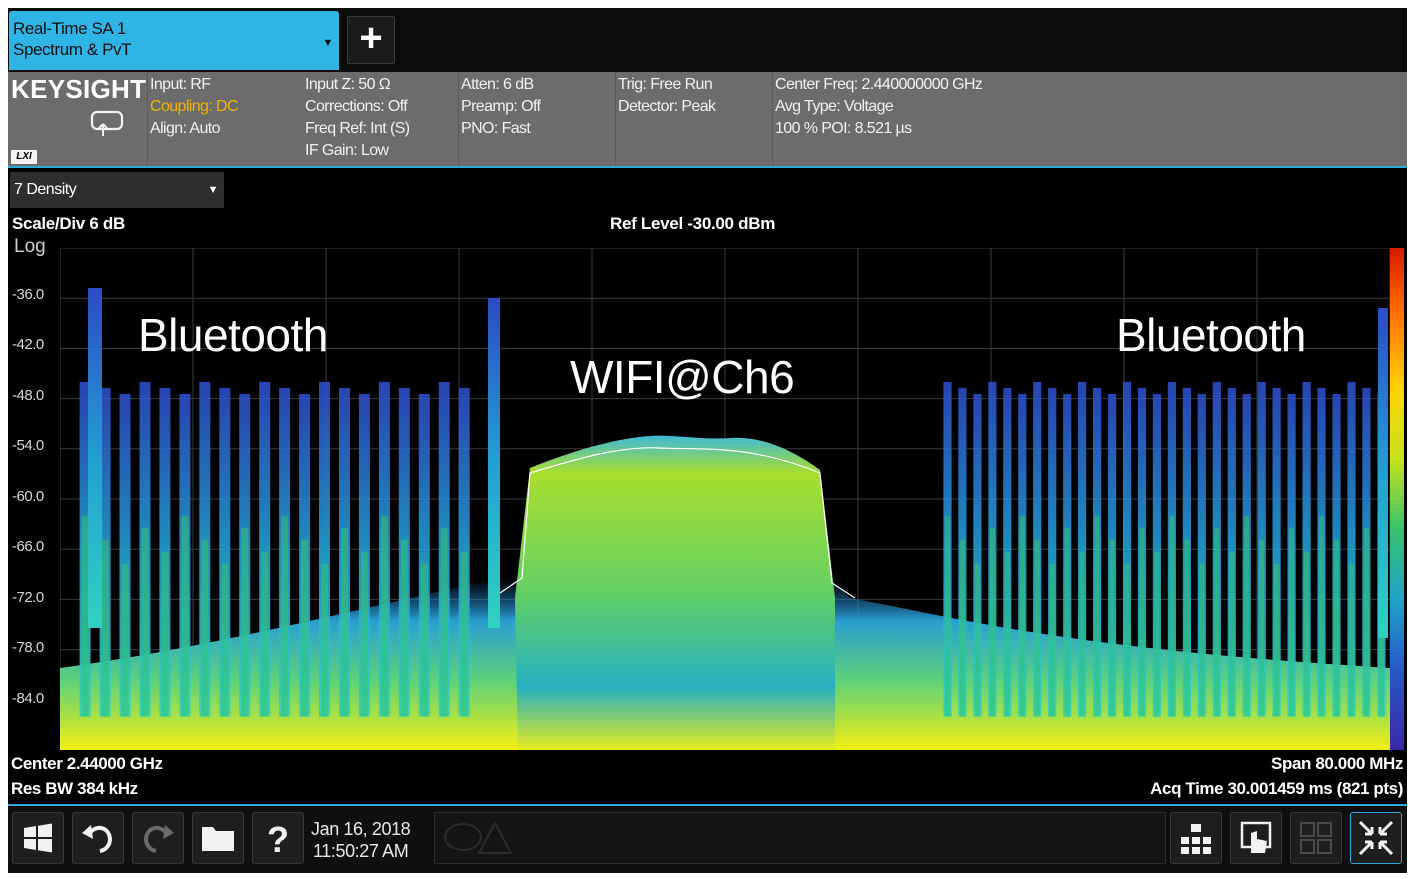 The image size is (1413, 879). Describe the element at coordinates (28, 546) in the screenshot. I see `y-tick-label: -66.0` at that location.